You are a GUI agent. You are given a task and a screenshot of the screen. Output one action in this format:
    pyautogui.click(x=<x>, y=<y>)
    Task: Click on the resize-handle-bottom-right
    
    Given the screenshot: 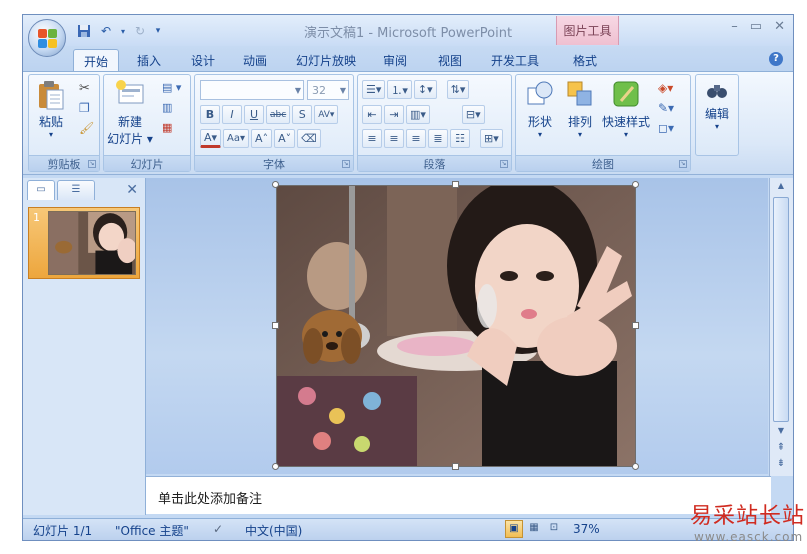 What is the action you would take?
    pyautogui.click(x=635, y=466)
    